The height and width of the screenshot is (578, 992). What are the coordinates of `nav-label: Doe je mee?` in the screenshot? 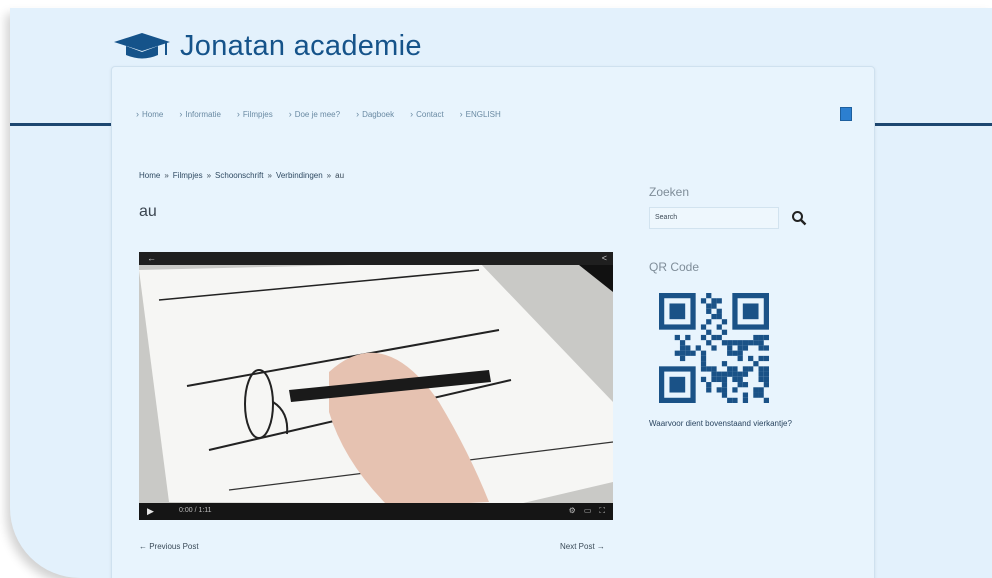 It's located at (317, 114).